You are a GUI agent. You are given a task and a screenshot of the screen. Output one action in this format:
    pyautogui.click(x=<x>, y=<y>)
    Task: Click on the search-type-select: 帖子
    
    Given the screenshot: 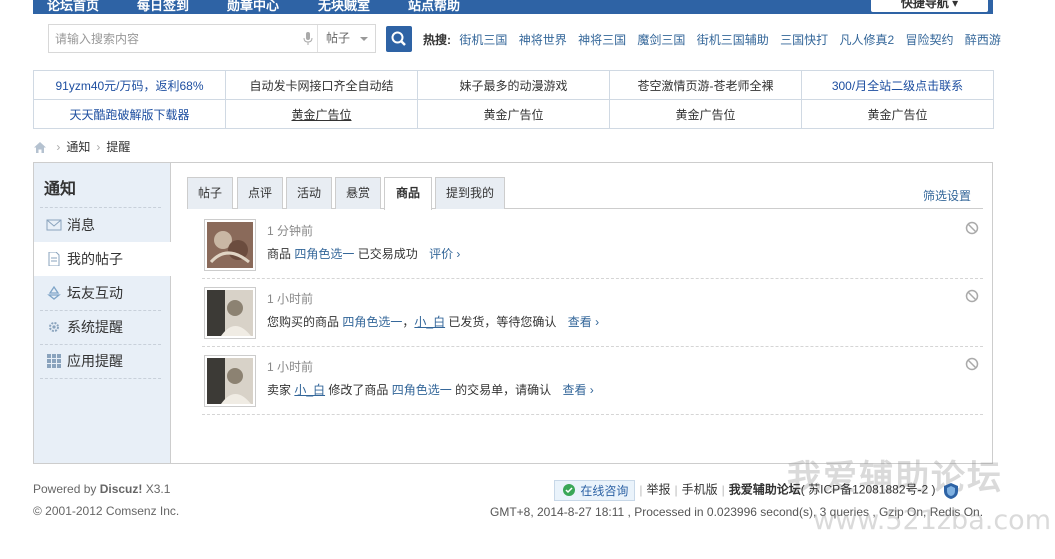 What is the action you would take?
    pyautogui.click(x=346, y=38)
    